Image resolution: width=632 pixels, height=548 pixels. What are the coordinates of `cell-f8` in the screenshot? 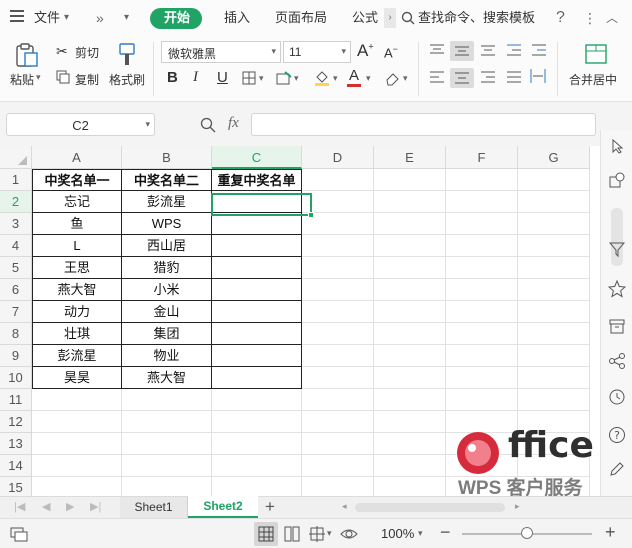 It's located at (482, 334).